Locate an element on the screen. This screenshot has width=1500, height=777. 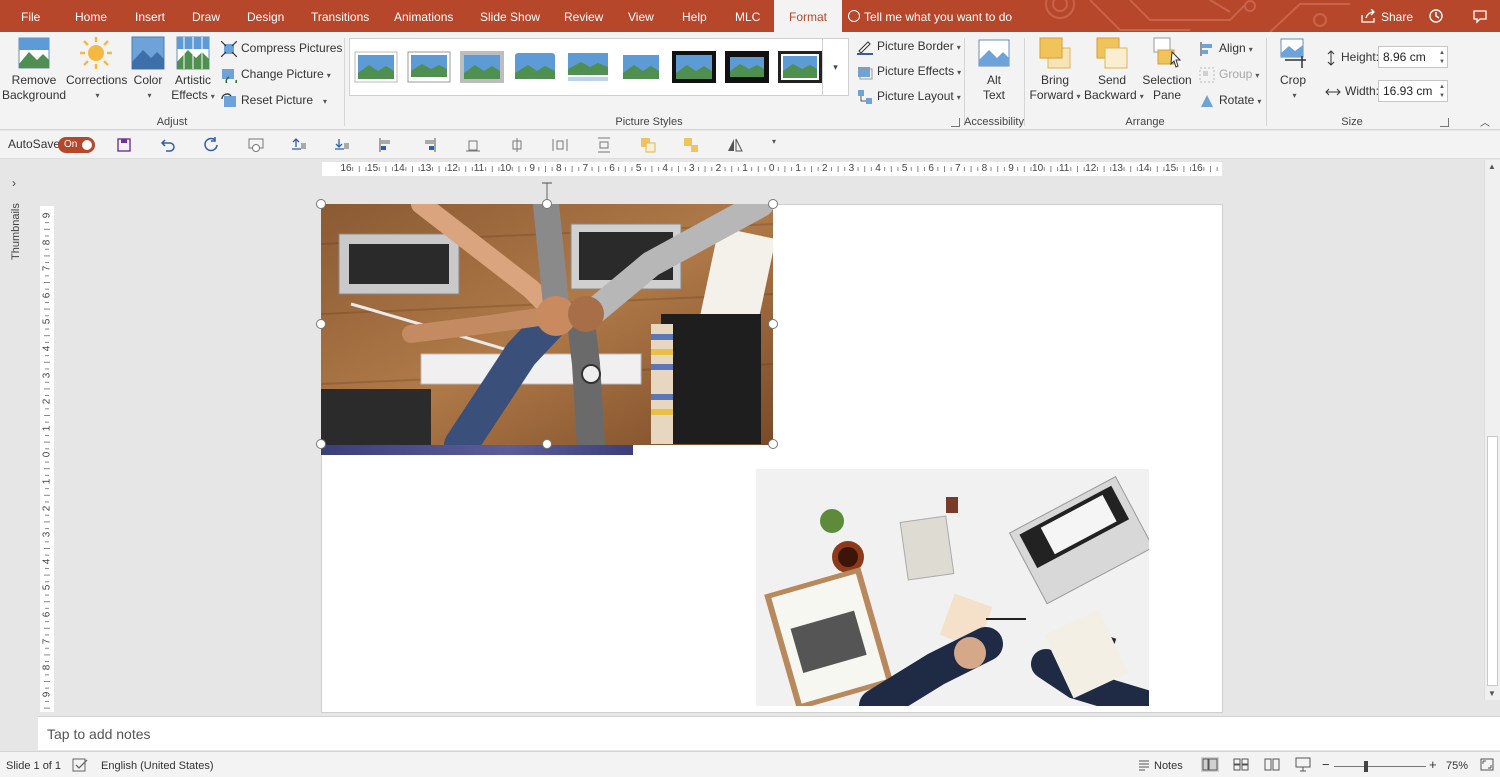
tab-review: Review is located at coordinates (583, 16).